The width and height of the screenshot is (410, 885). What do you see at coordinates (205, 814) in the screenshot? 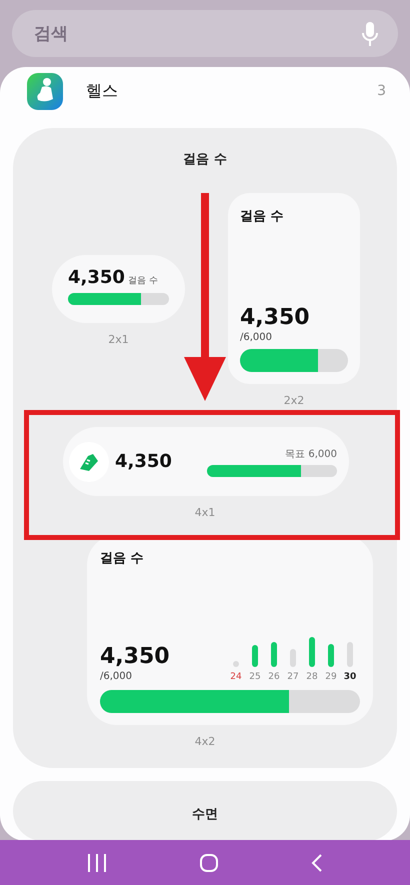
I see `group-title: 수면` at bounding box center [205, 814].